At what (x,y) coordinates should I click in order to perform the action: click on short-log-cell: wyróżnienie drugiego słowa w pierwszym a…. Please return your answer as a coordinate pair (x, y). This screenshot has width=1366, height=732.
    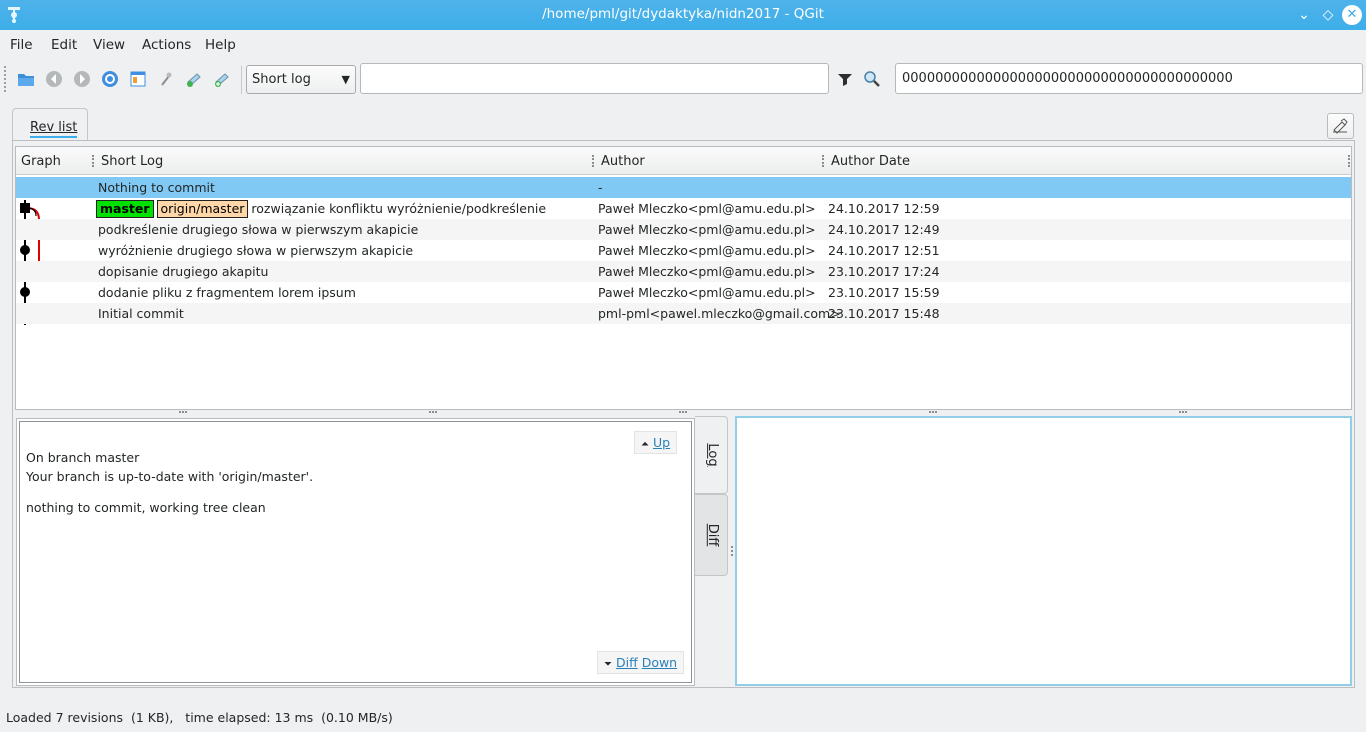
    Looking at the image, I should click on (256, 250).